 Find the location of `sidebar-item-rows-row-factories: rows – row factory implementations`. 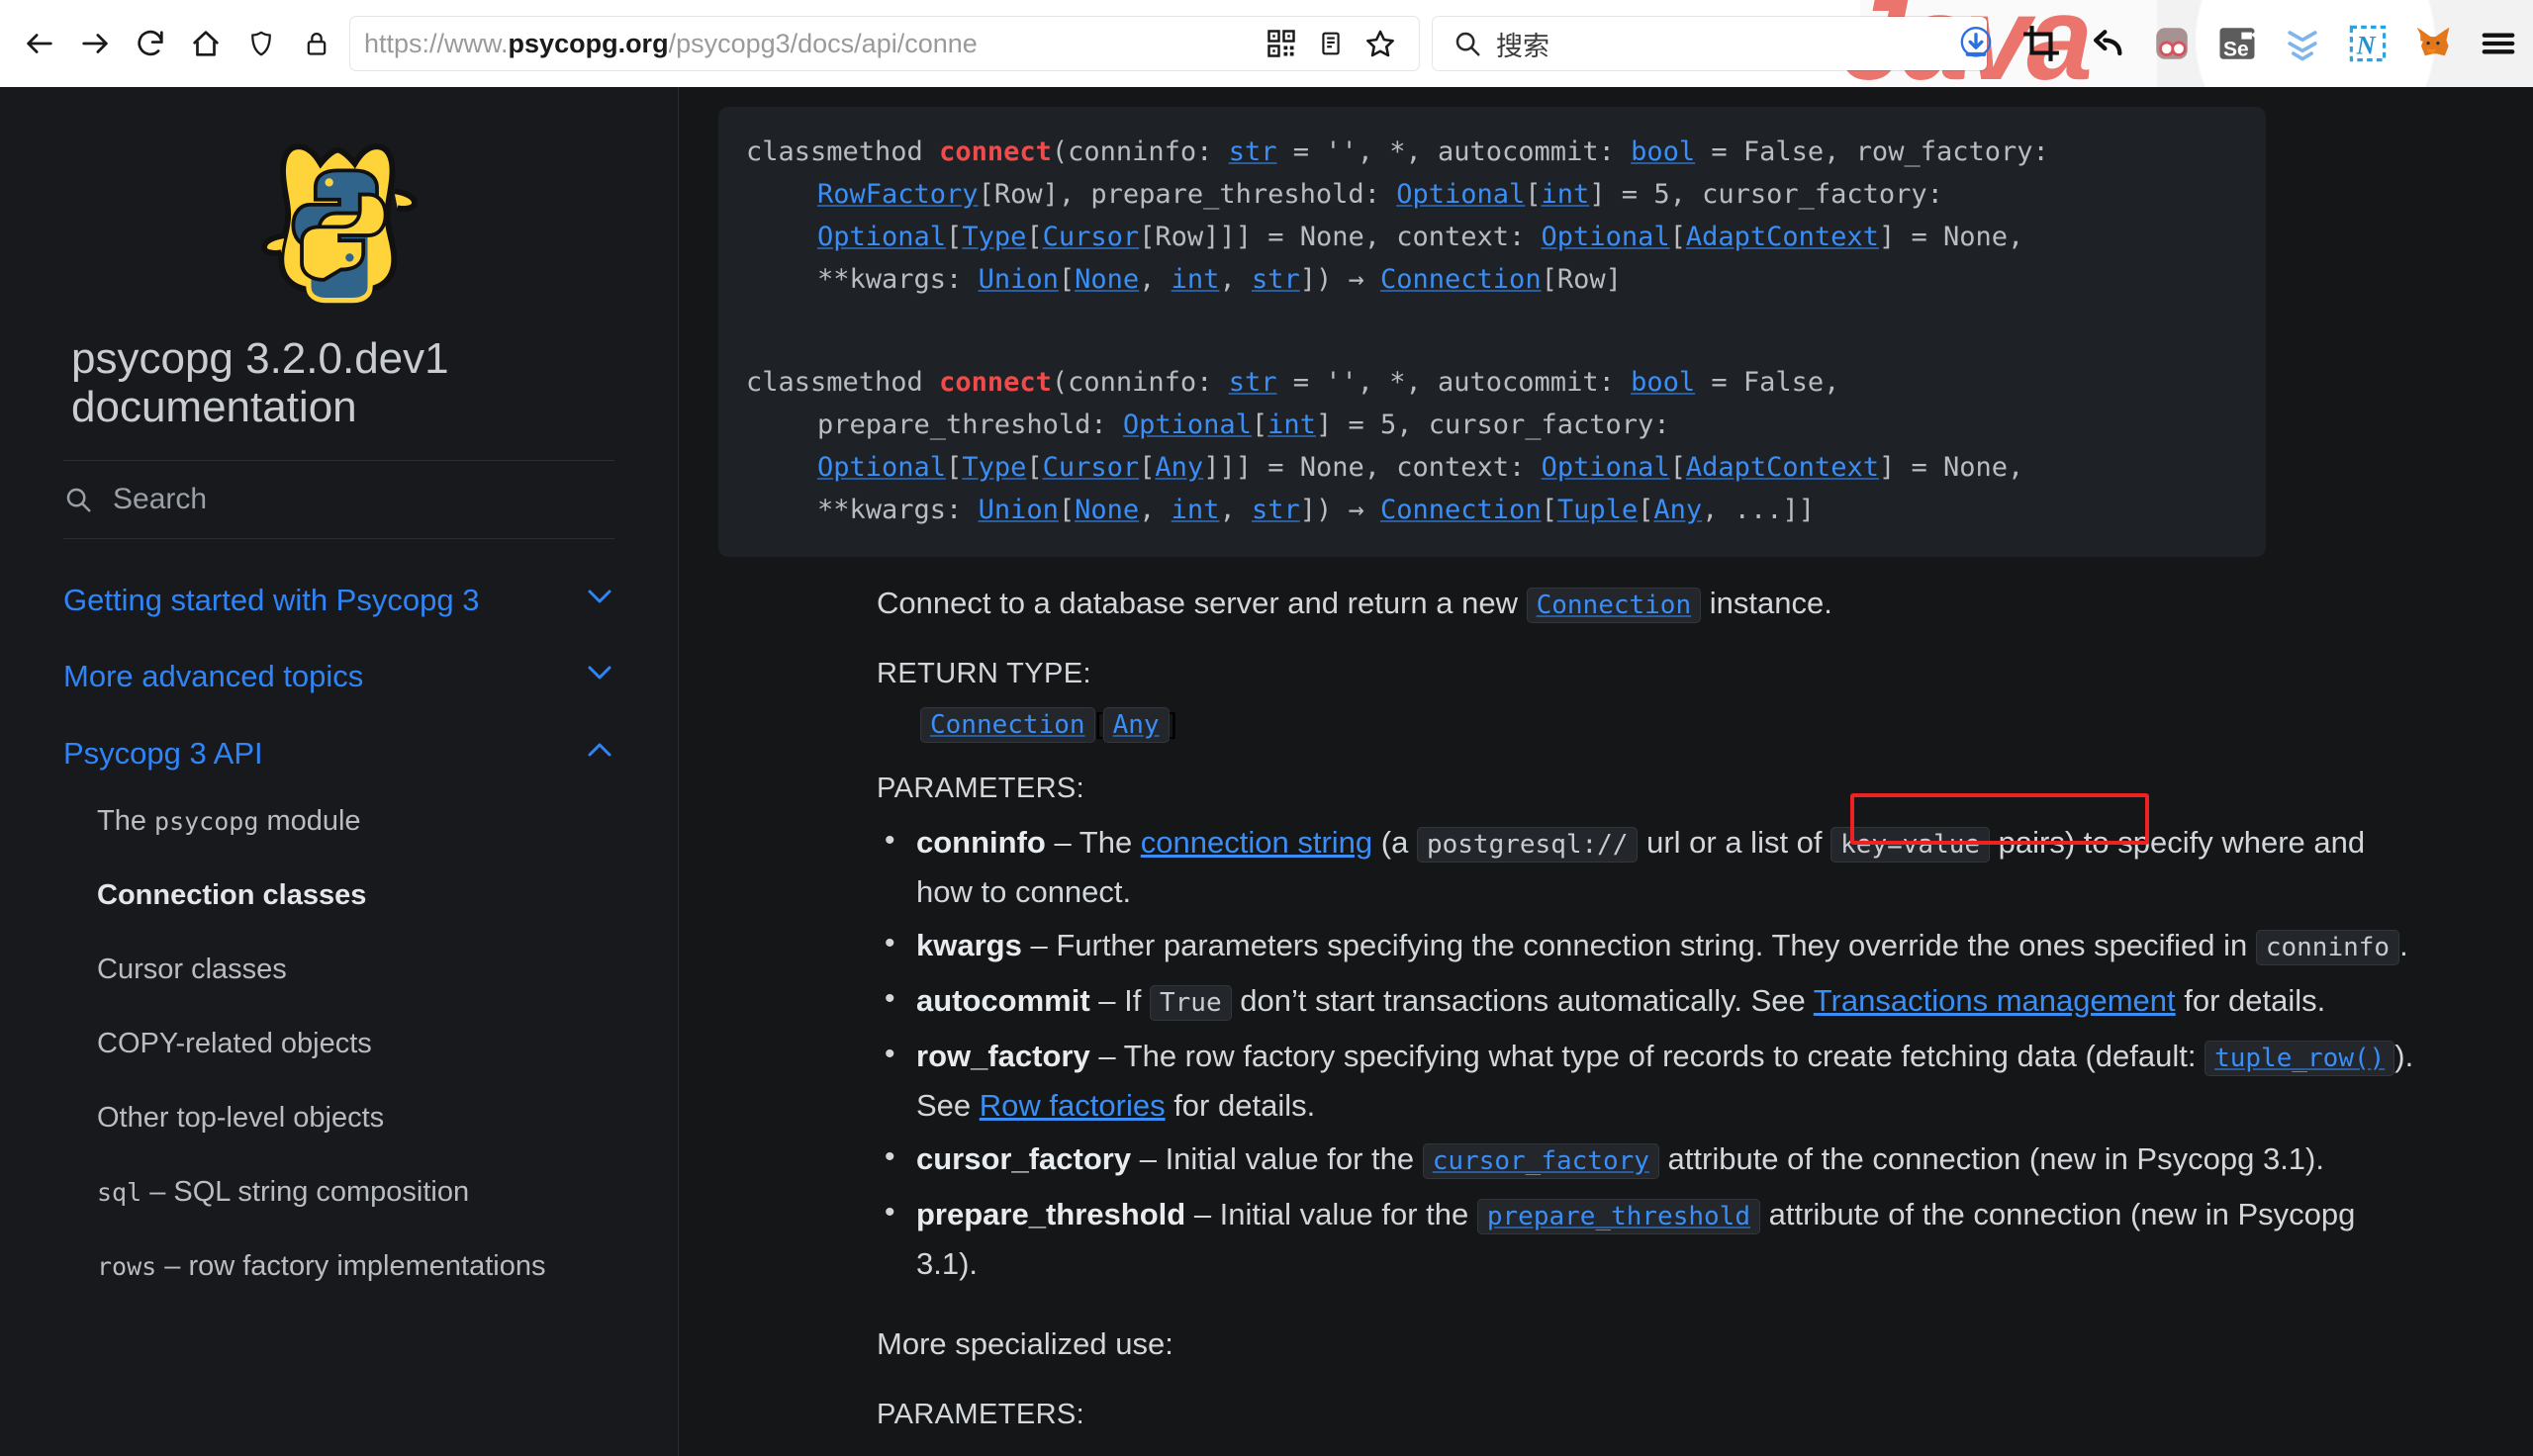

sidebar-item-rows-row-factories: rows – row factory implementations is located at coordinates (355, 1266).